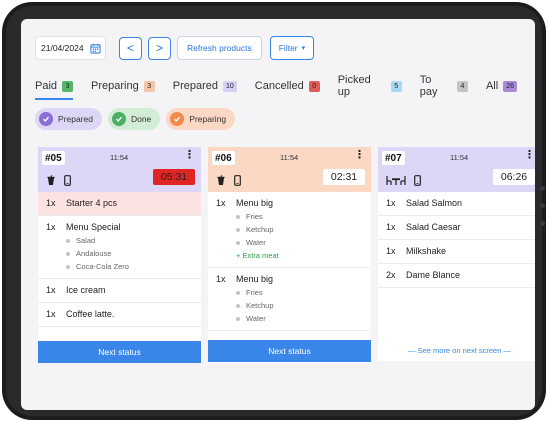  I want to click on date-value: 21/04/2024, so click(62, 48).